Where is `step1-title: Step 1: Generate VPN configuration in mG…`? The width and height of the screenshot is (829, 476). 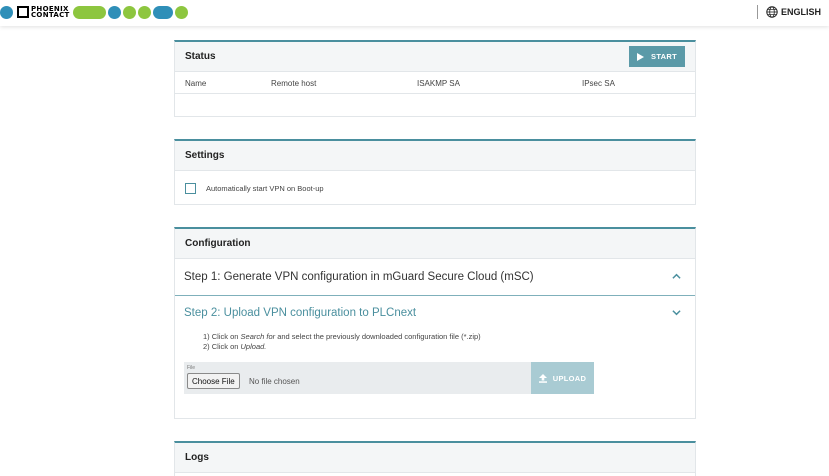
step1-title: Step 1: Generate VPN configuration in mG… is located at coordinates (435, 277).